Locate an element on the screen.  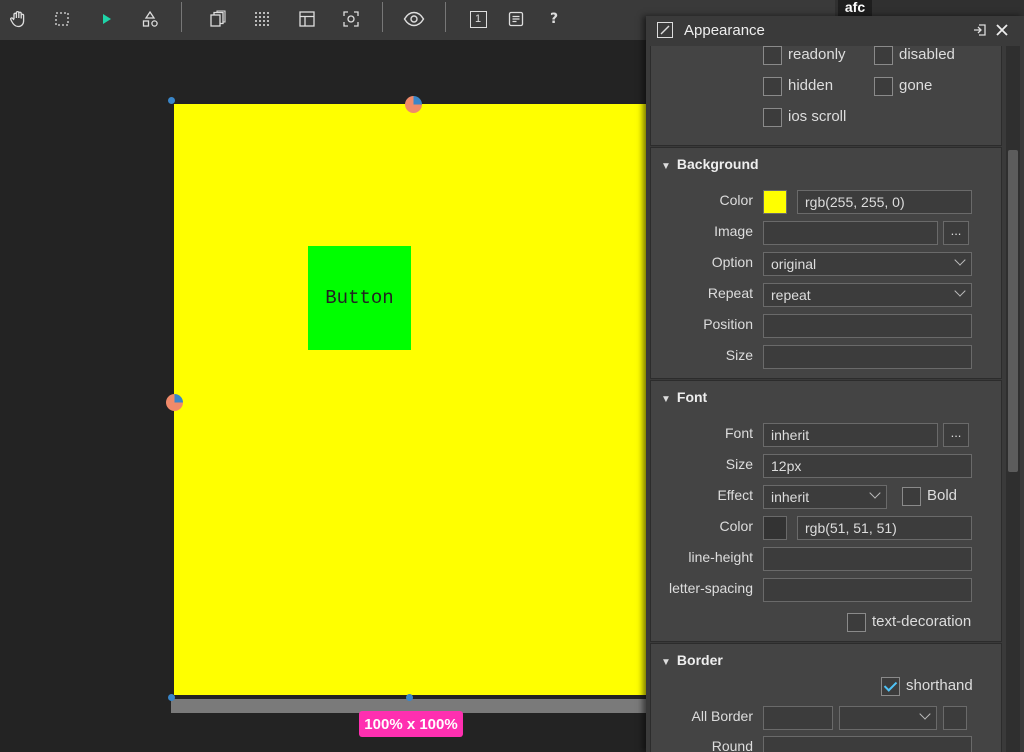
bold-label: Bold is located at coordinates (942, 495).